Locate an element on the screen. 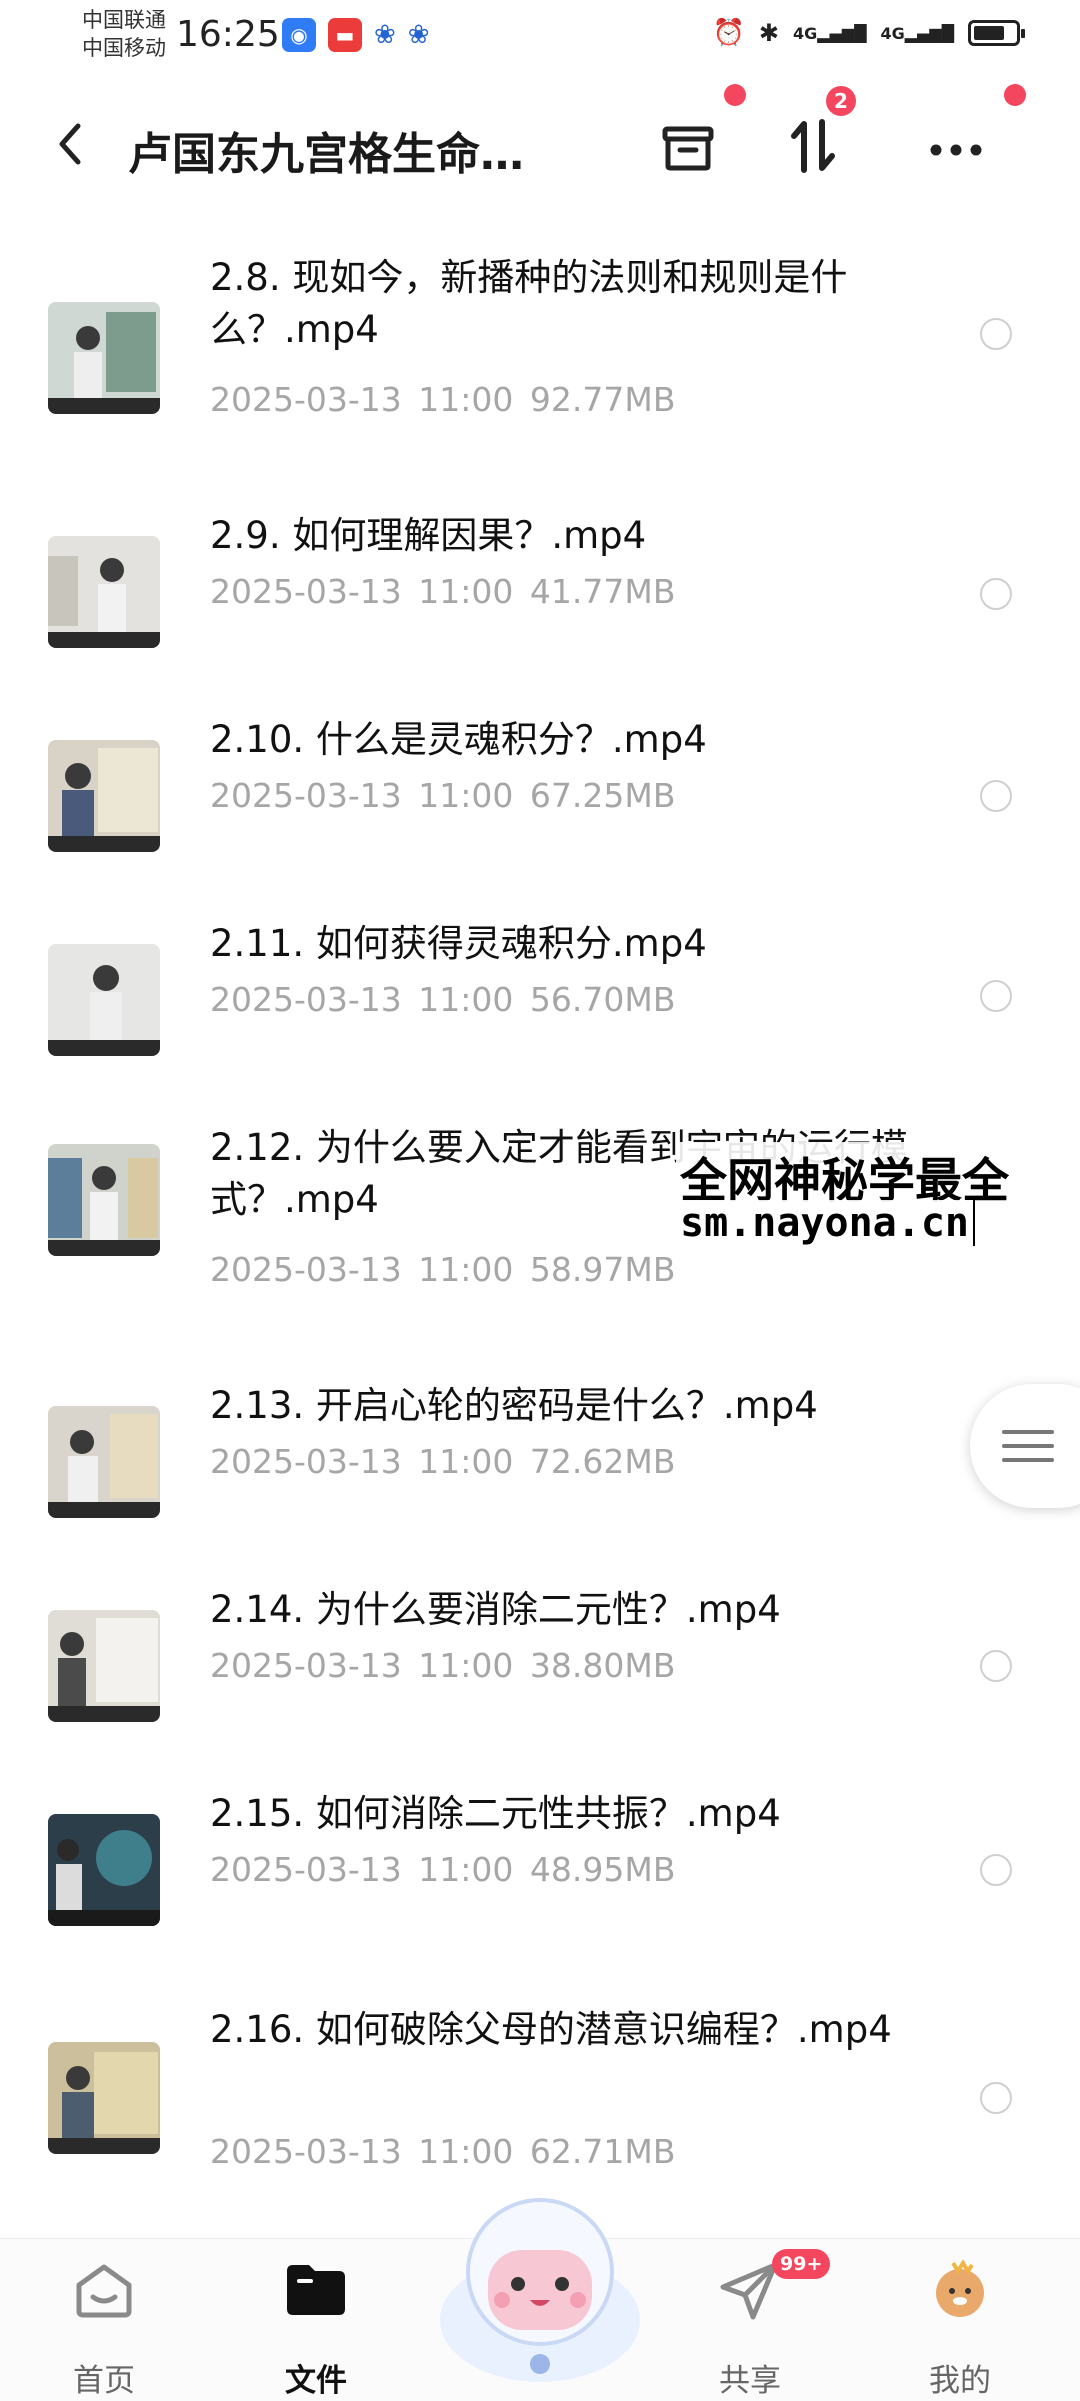 Image resolution: width=1080 pixels, height=2401 pixels. file-name: 2.15. 如何消除二元性共振？.mp4 is located at coordinates (495, 1813).